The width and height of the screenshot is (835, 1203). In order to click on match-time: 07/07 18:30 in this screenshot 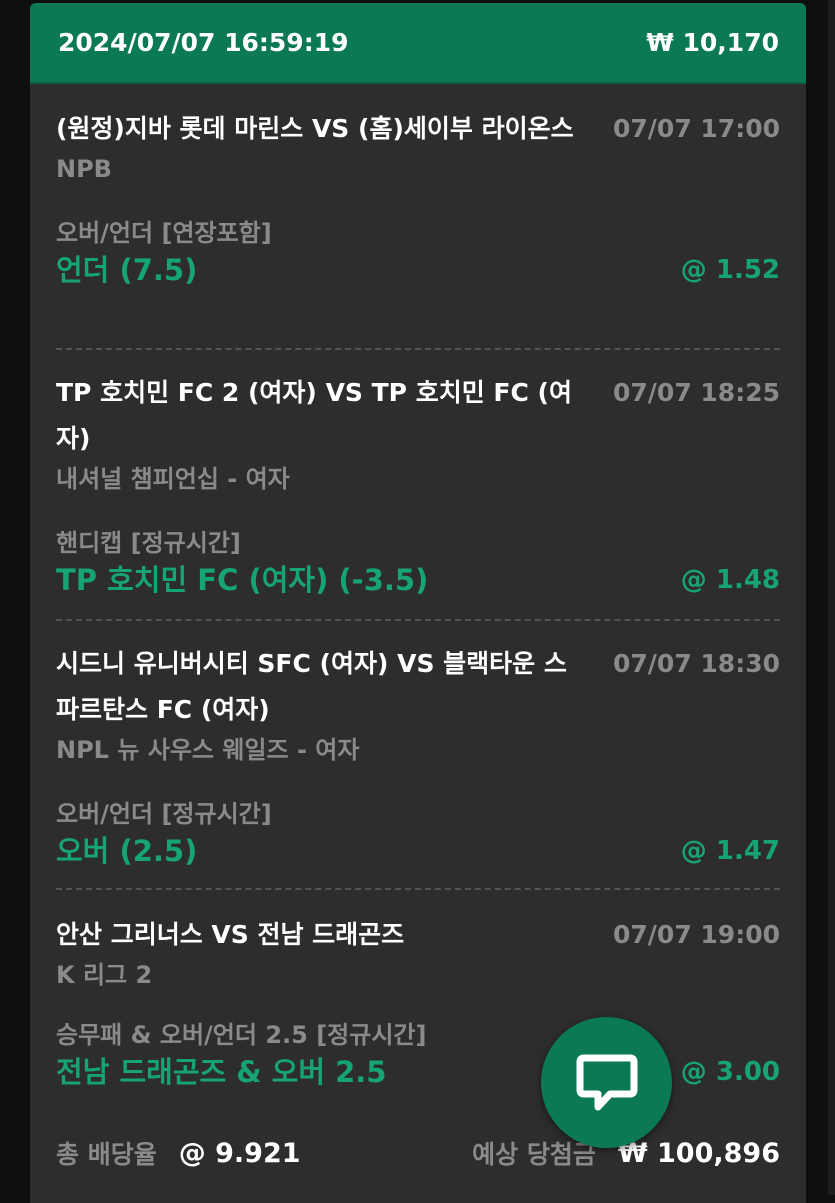, I will do `click(696, 663)`.